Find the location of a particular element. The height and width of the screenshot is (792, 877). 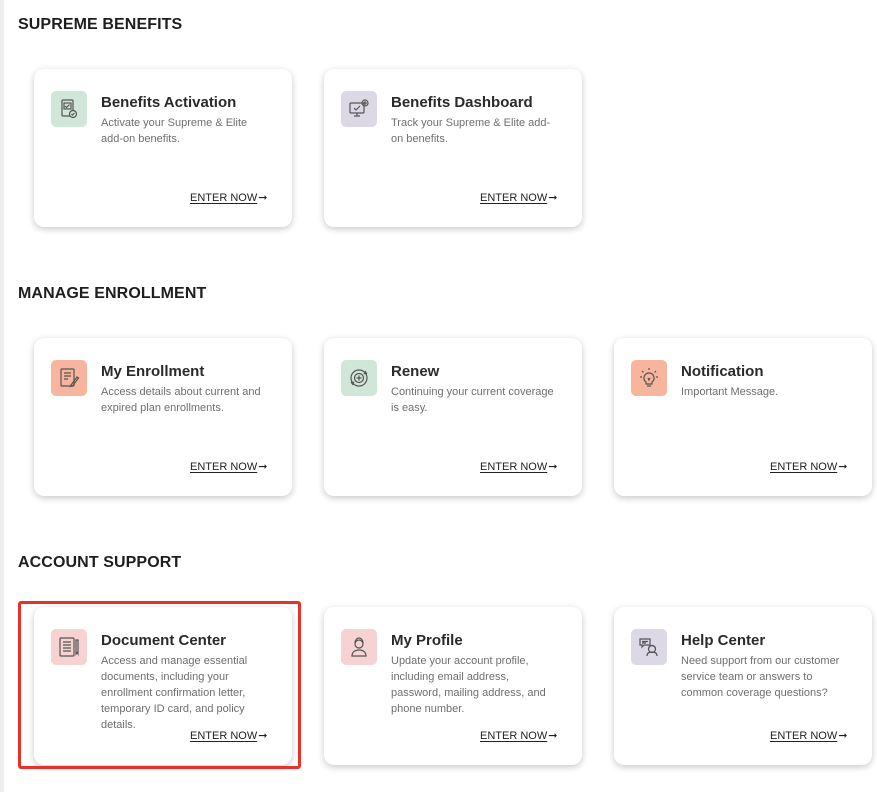

form-pencil-icon is located at coordinates (69, 378).